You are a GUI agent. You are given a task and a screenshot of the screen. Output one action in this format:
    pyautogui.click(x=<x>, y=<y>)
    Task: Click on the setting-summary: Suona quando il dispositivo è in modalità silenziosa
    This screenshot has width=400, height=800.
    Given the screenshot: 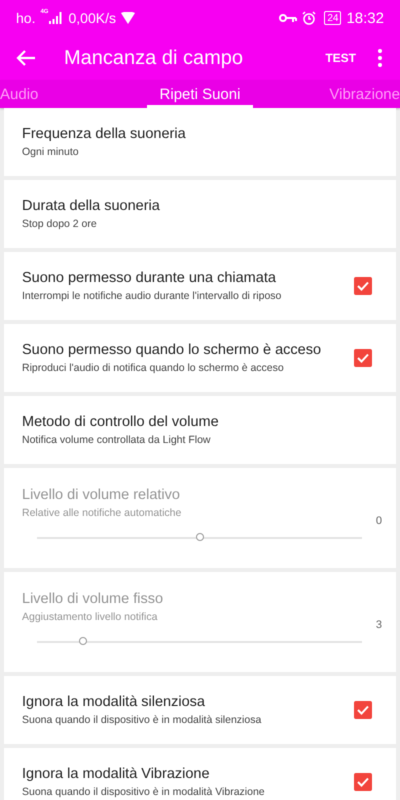 What is the action you would take?
    pyautogui.click(x=142, y=720)
    